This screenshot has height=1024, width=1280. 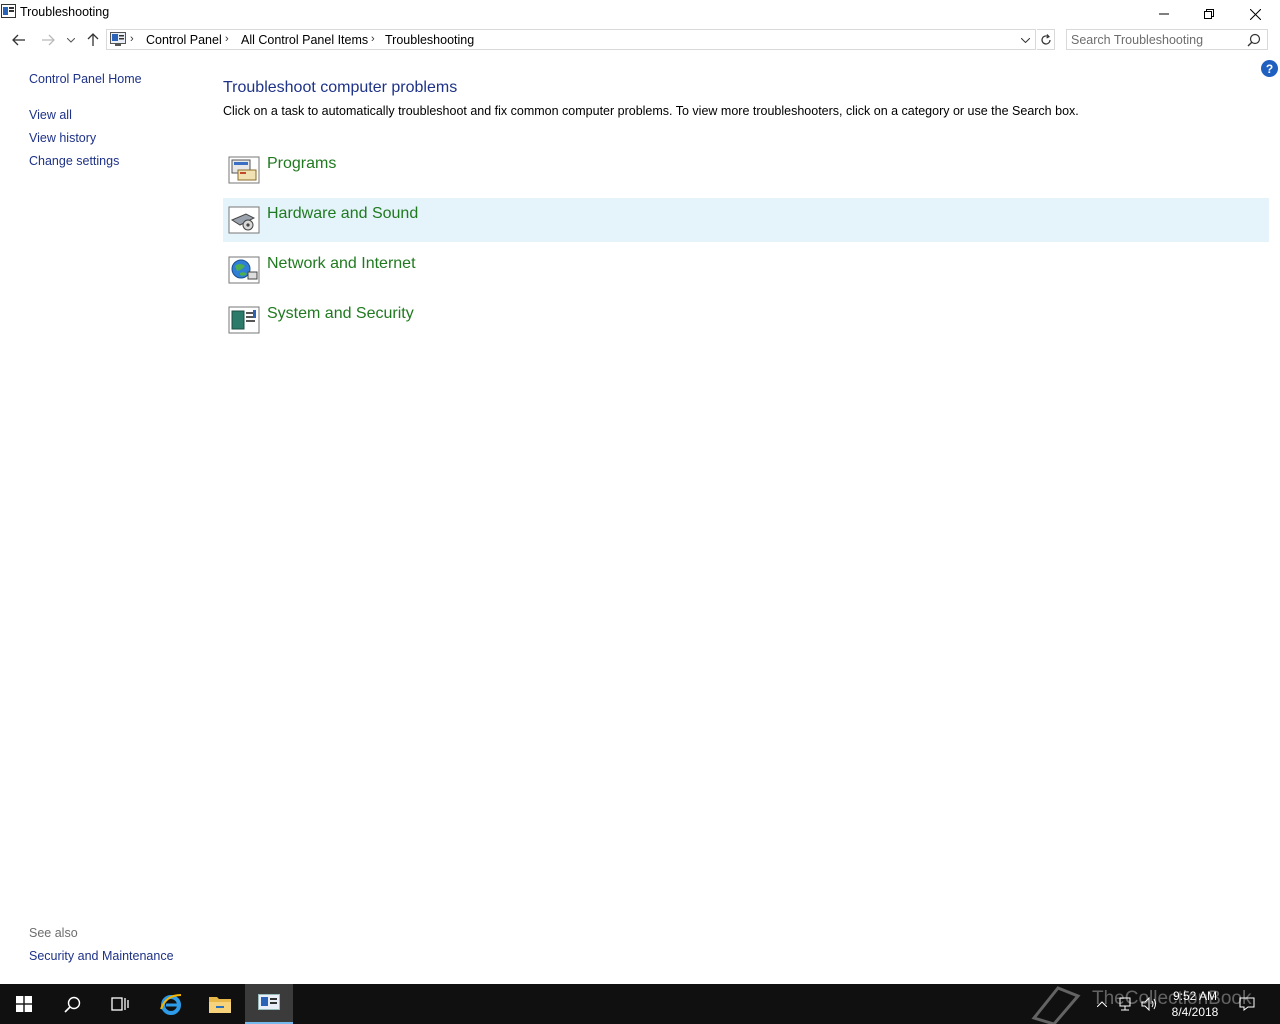 What do you see at coordinates (746, 270) in the screenshot?
I see `category-network-and-internet: Network and Internet` at bounding box center [746, 270].